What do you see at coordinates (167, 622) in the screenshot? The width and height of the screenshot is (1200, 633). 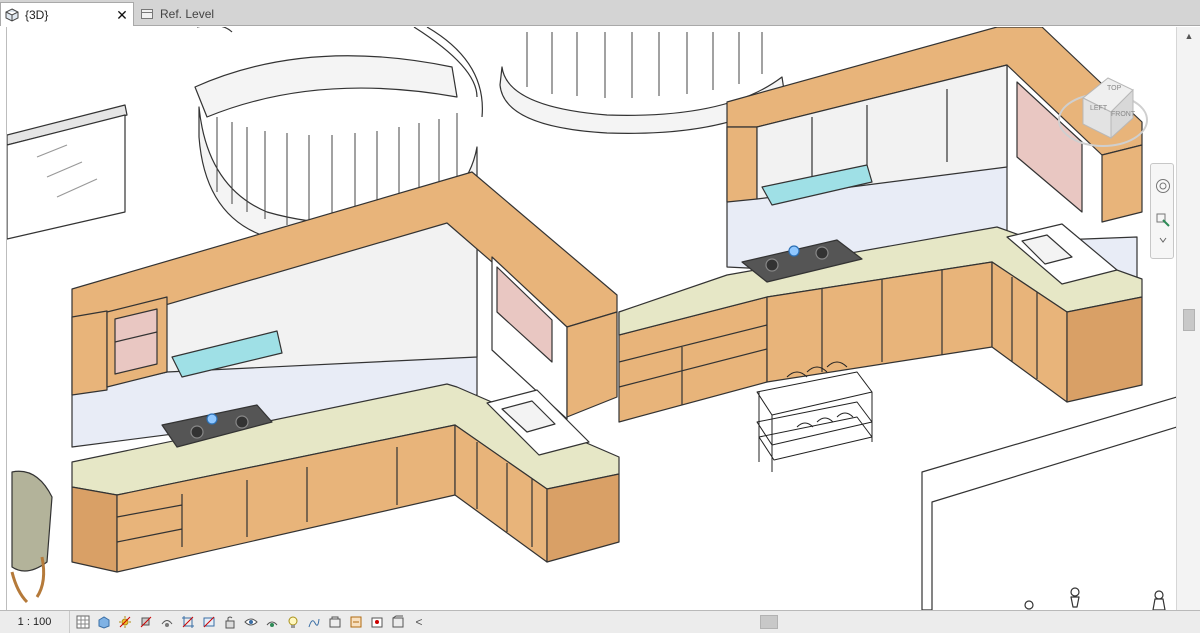 I see `render-icon` at bounding box center [167, 622].